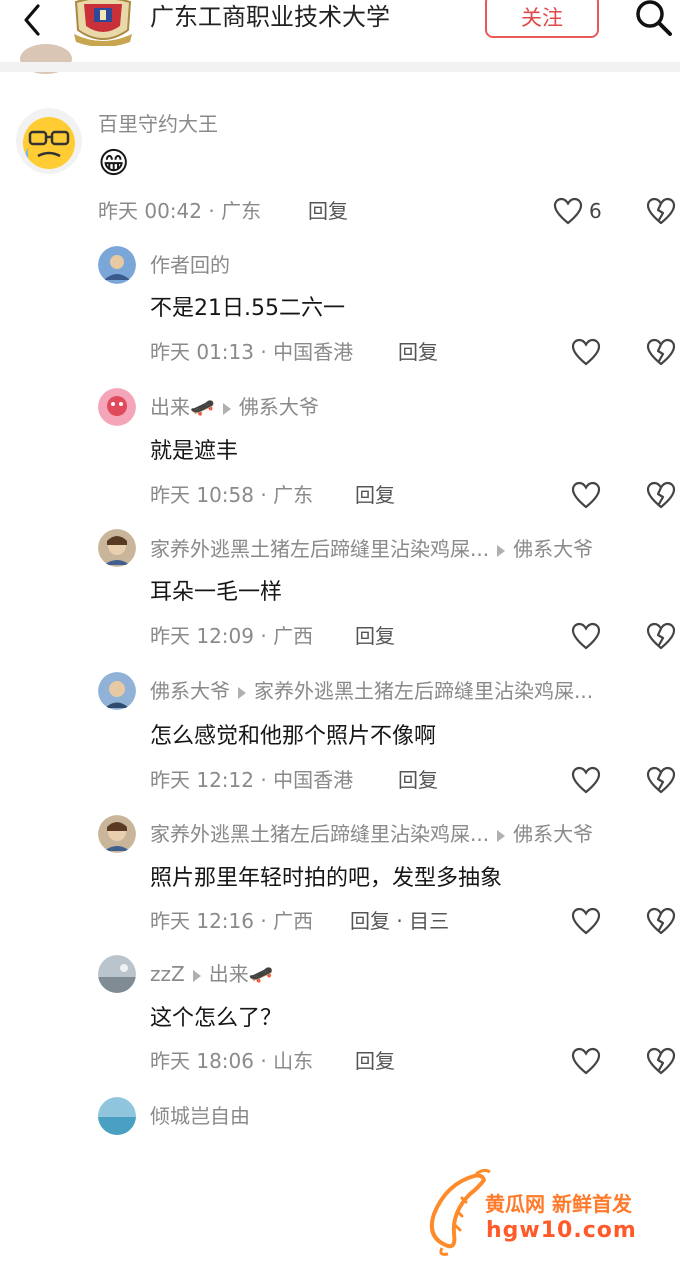  I want to click on search-icon, so click(653, 19).